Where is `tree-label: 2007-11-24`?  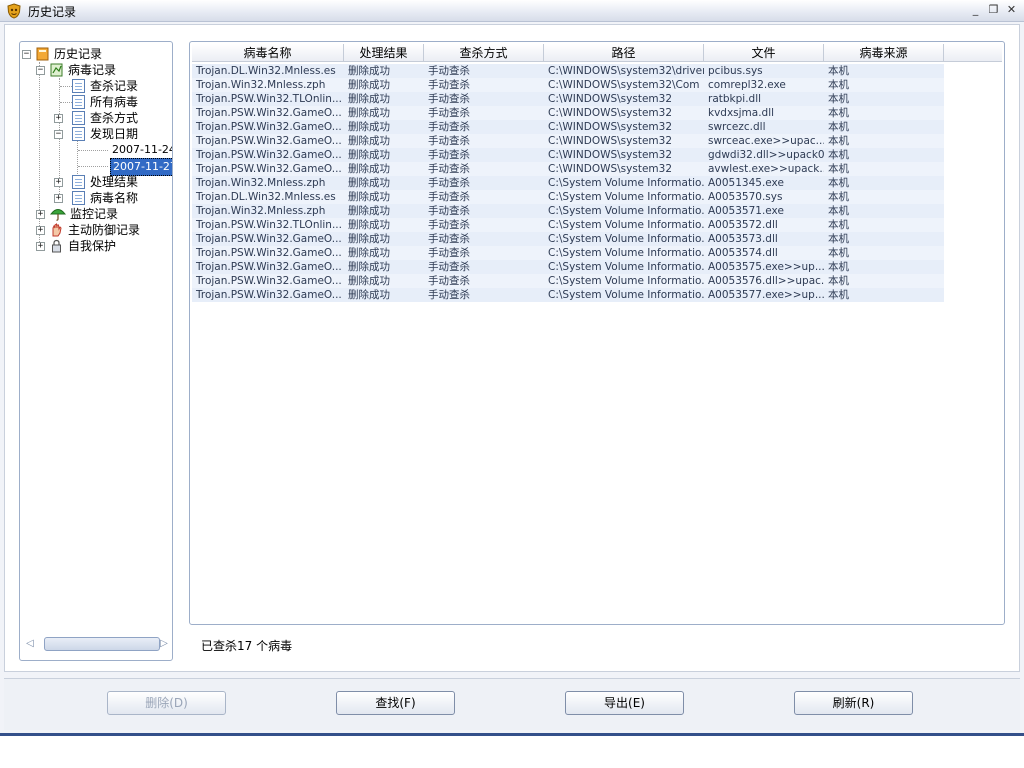 tree-label: 2007-11-24 is located at coordinates (142, 149).